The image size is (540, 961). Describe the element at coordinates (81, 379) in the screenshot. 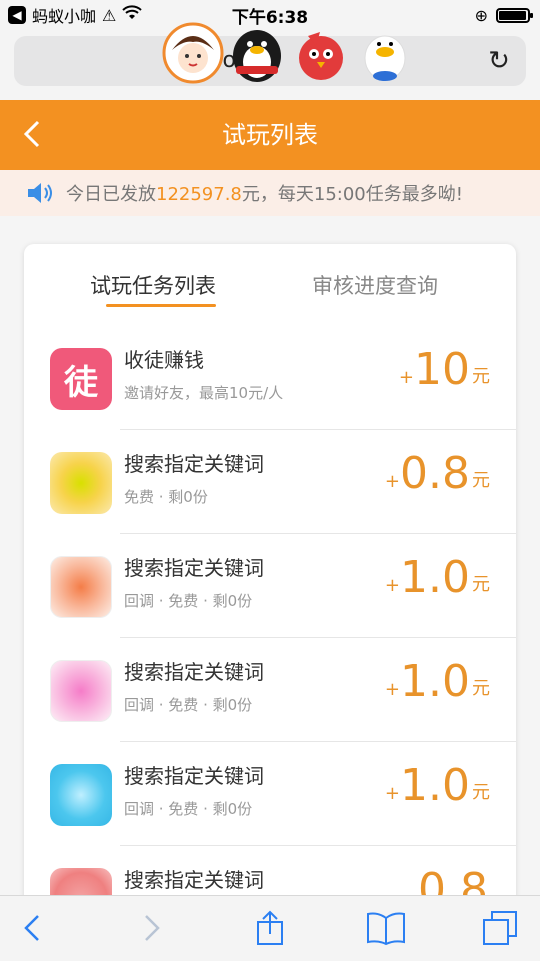

I see `recruit-icon: 徒` at that location.